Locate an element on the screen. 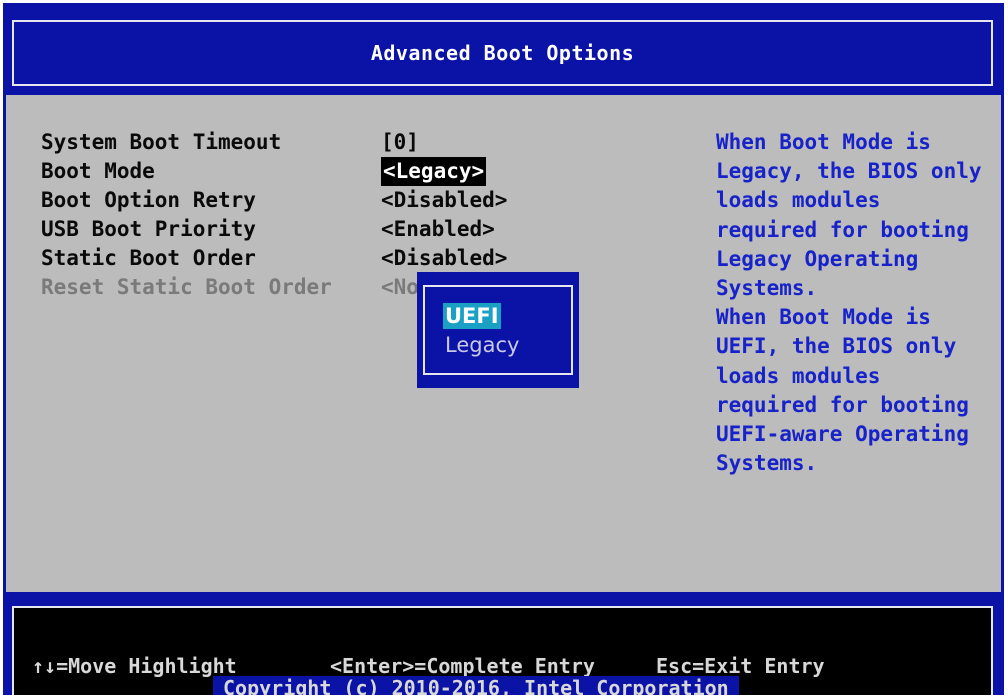 Image resolution: width=1008 pixels, height=698 pixels. setting-label: Static Boot Order is located at coordinates (148, 258).